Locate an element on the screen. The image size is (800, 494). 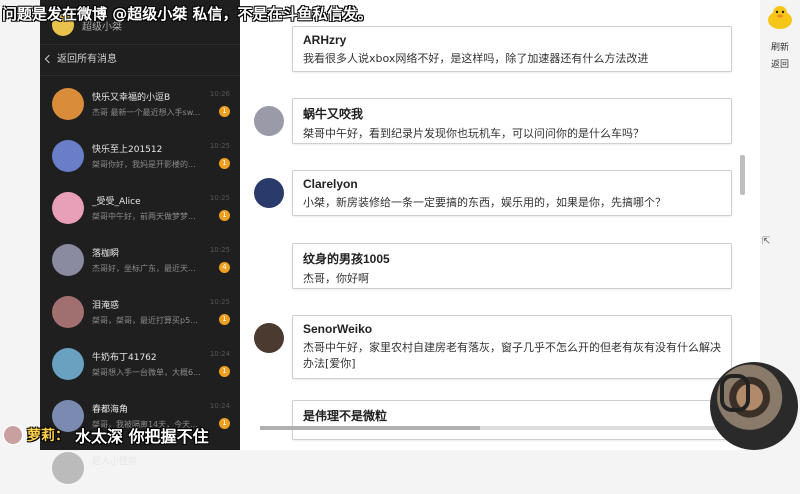
refresh-button: 刷新 is located at coordinates (780, 46).